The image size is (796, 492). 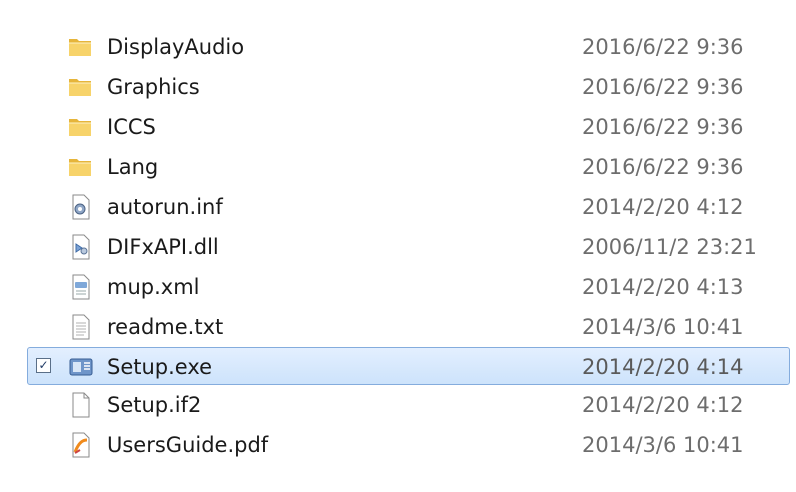 What do you see at coordinates (398, 287) in the screenshot?
I see `file-row-mup-xml: mup.xml 2014/2/20 4:13` at bounding box center [398, 287].